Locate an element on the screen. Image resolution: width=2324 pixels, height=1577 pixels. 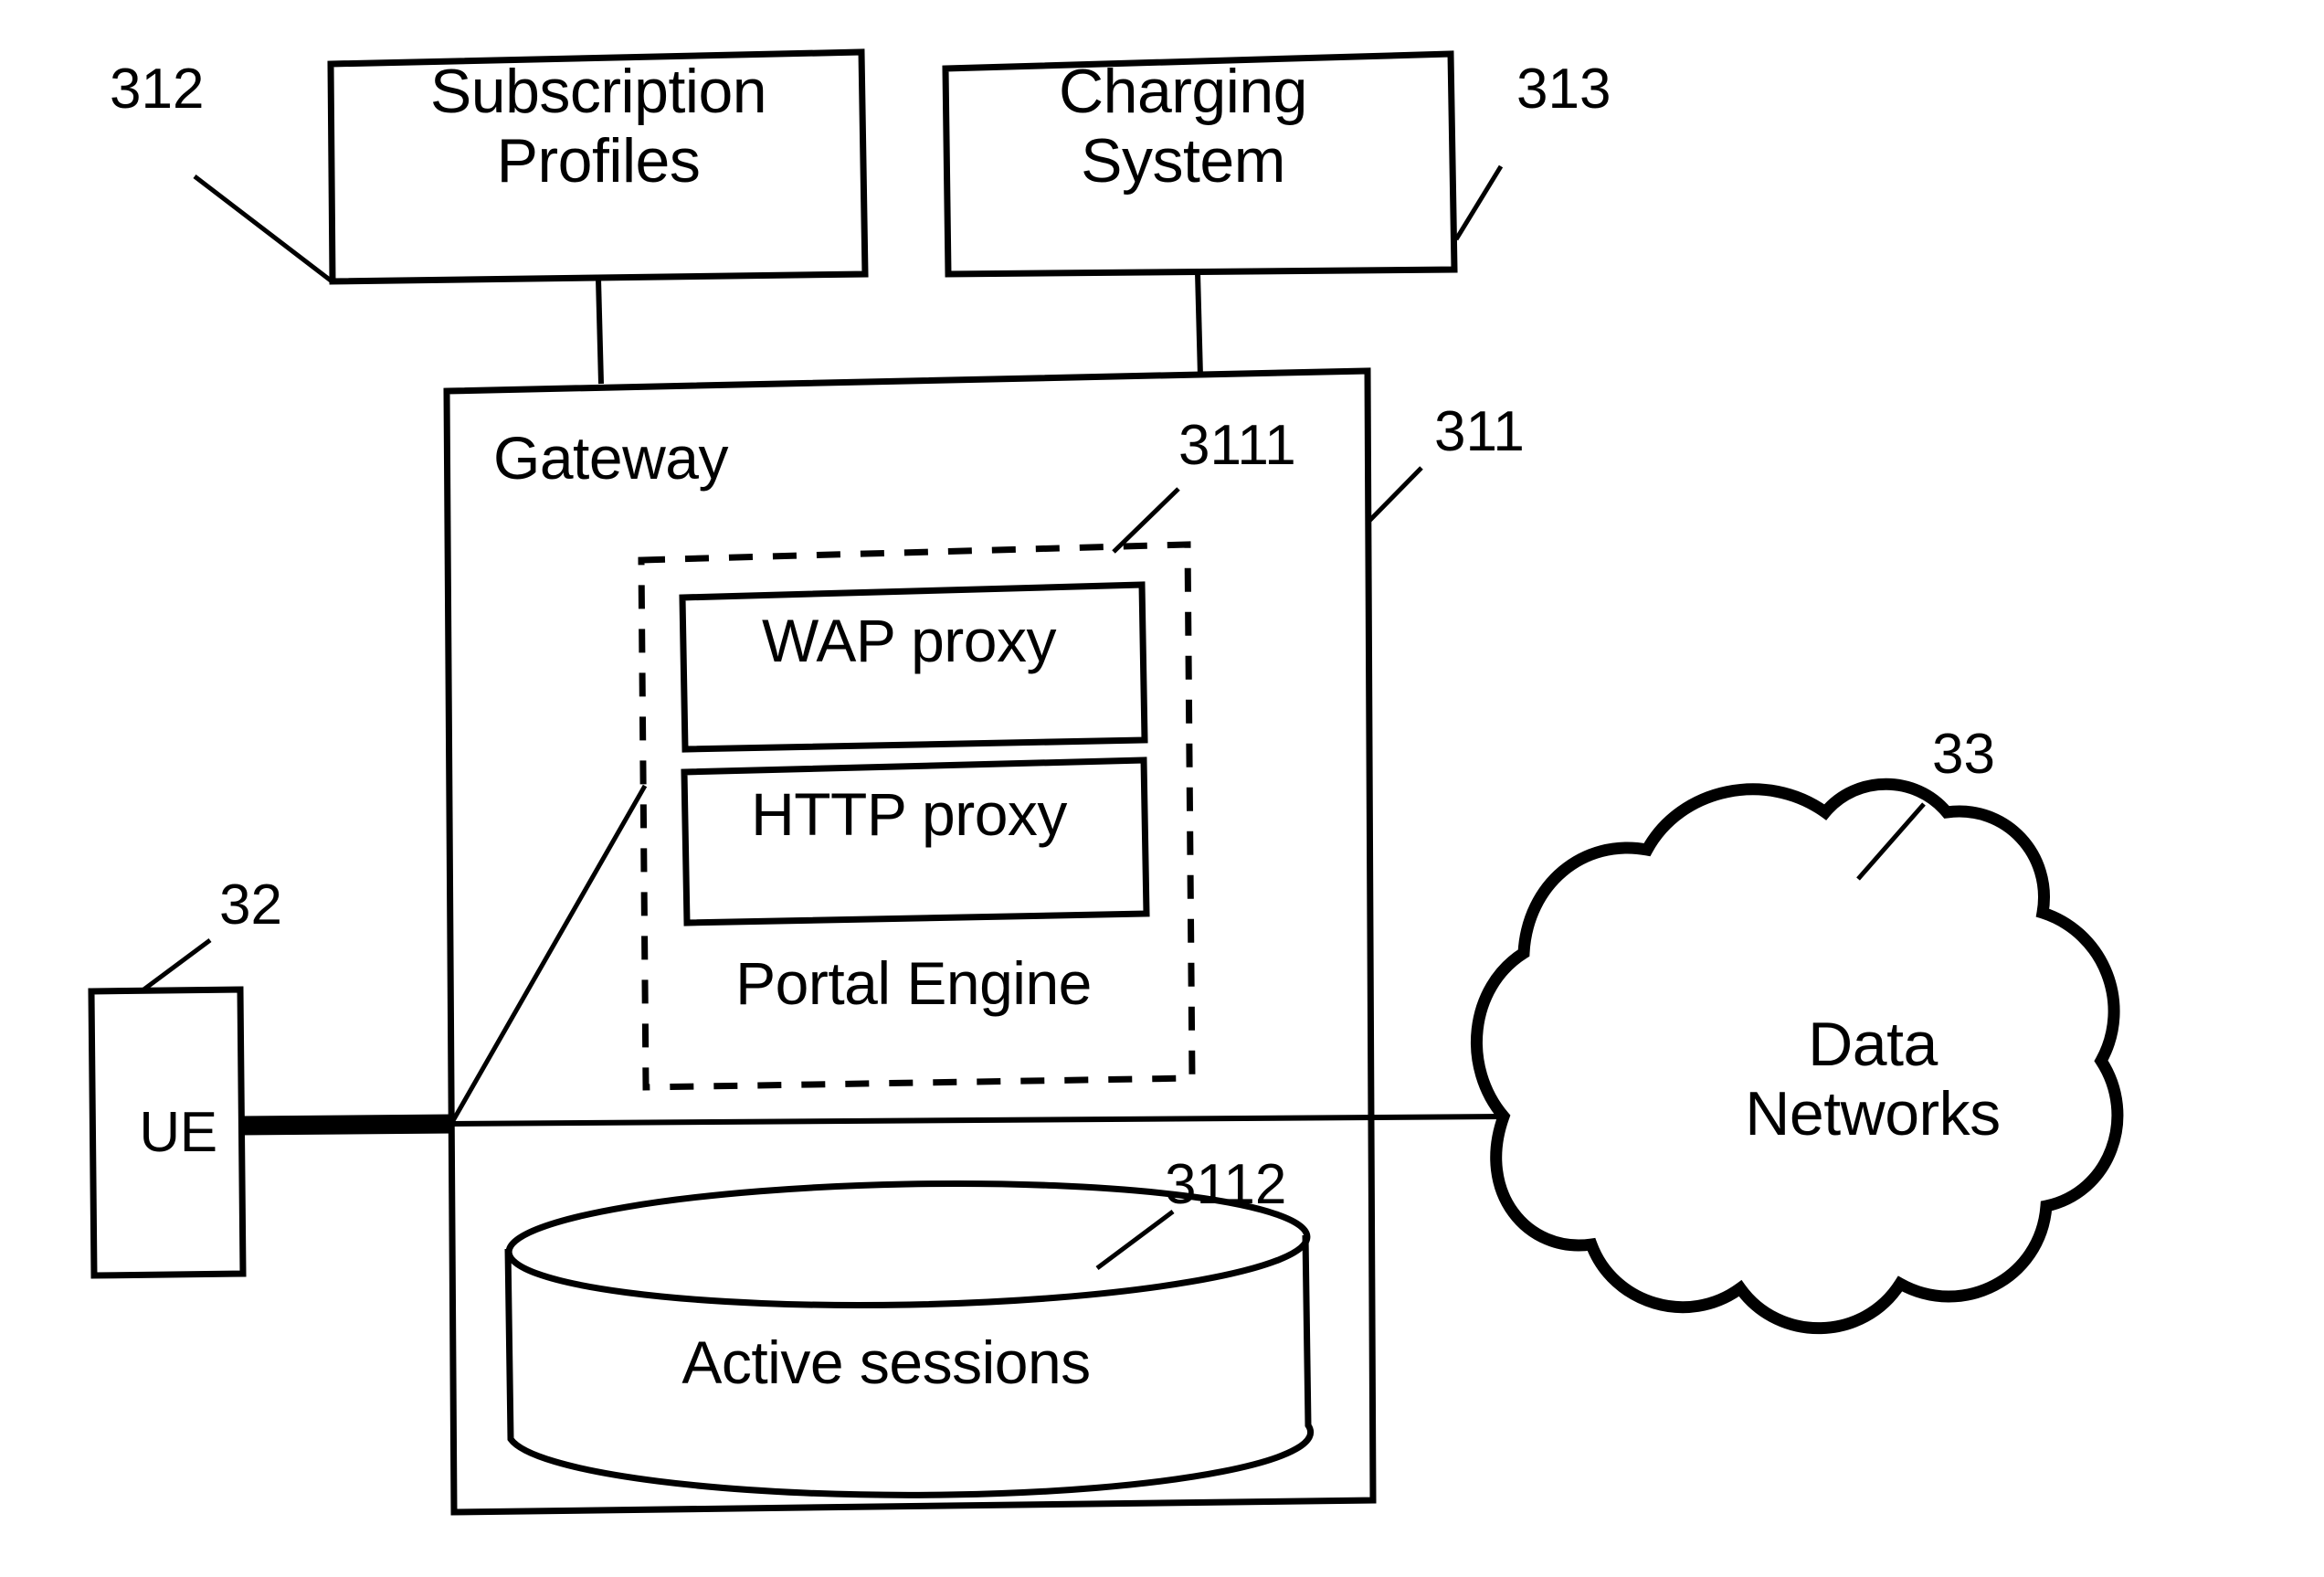
link-gateway-data-networks is located at coordinates (977, 1120).